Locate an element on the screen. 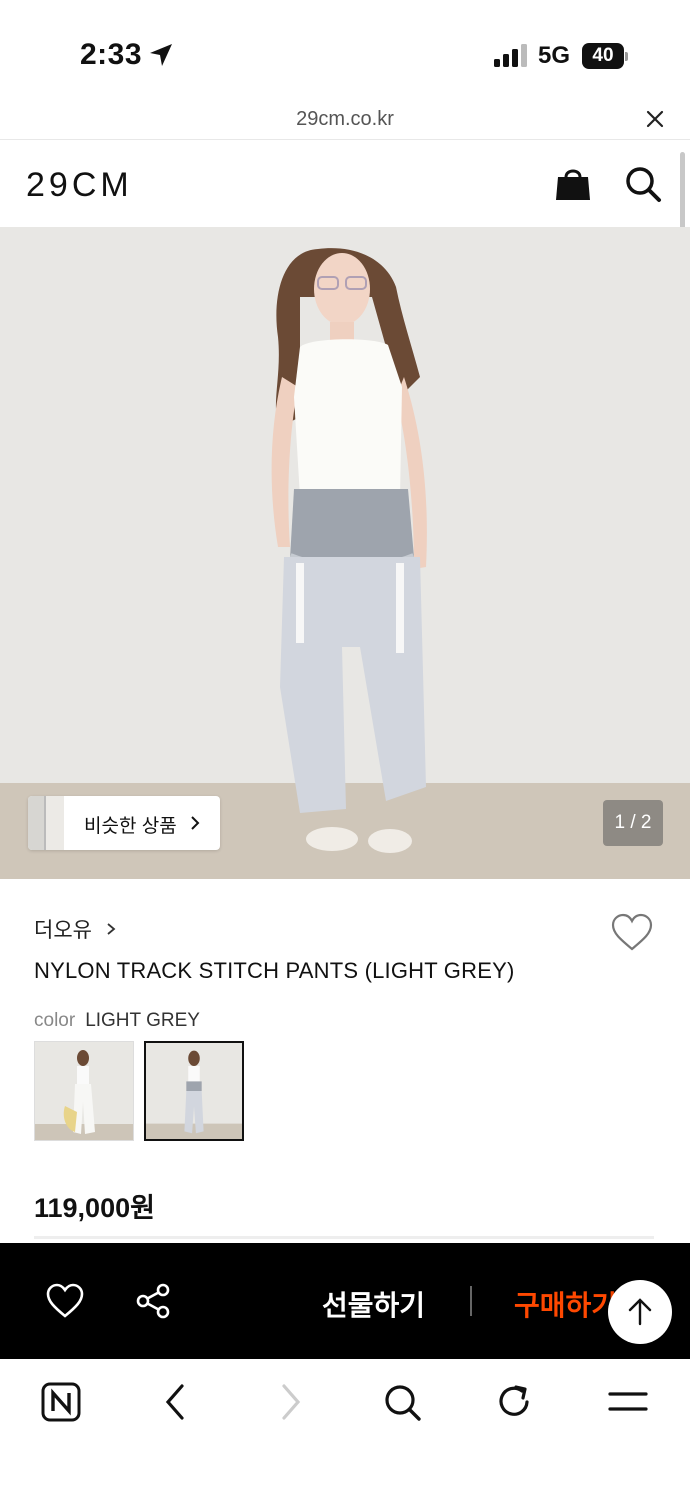 This screenshot has width=690, height=1500. product-title: NYLON TRACK STITCH PANTS (LIGHT GREY) is located at coordinates (274, 970).